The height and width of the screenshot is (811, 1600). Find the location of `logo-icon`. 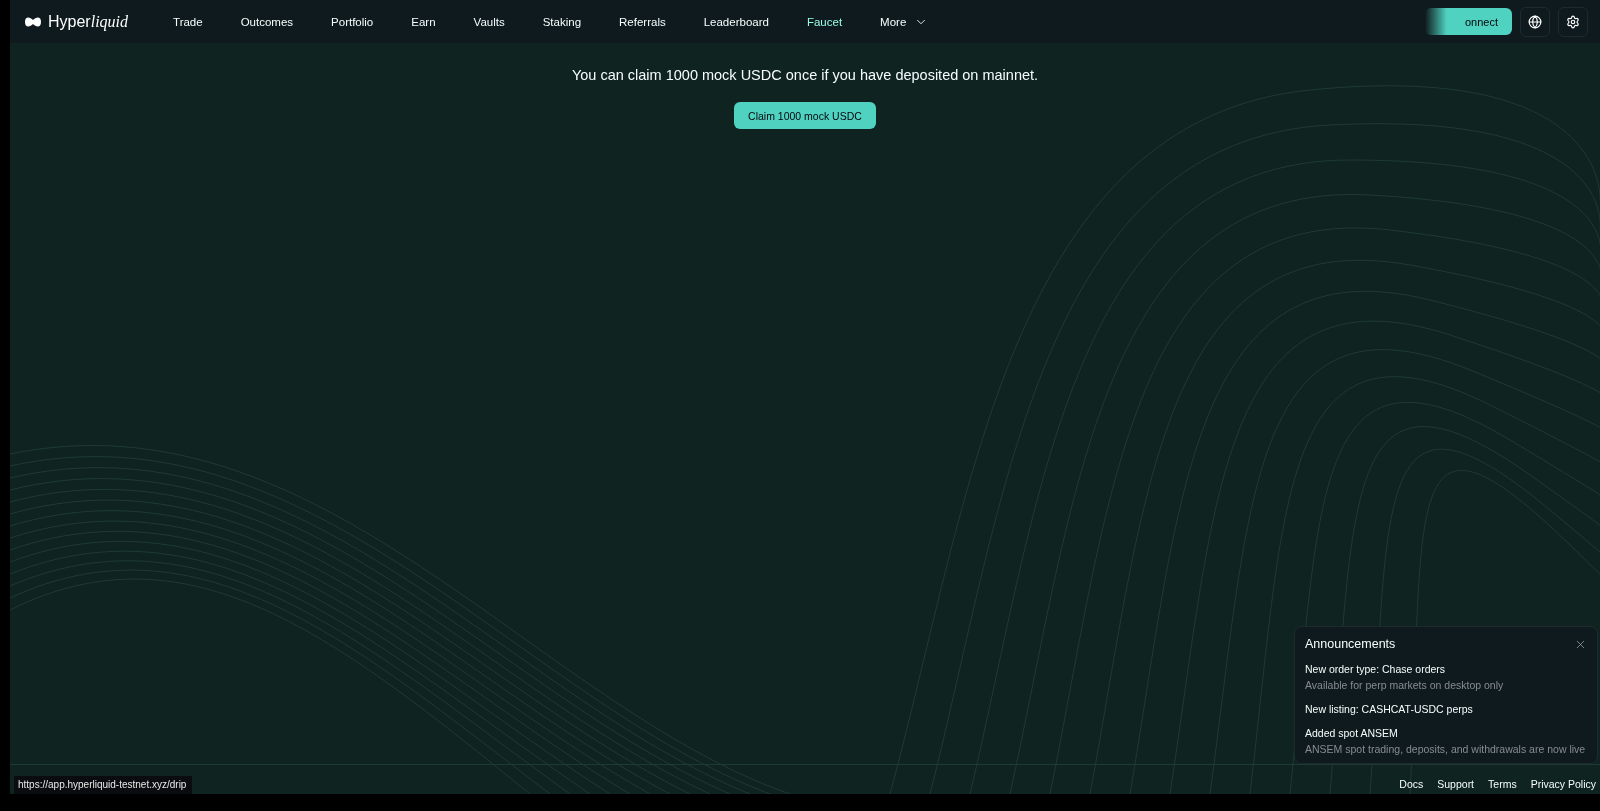

logo-icon is located at coordinates (33, 21).